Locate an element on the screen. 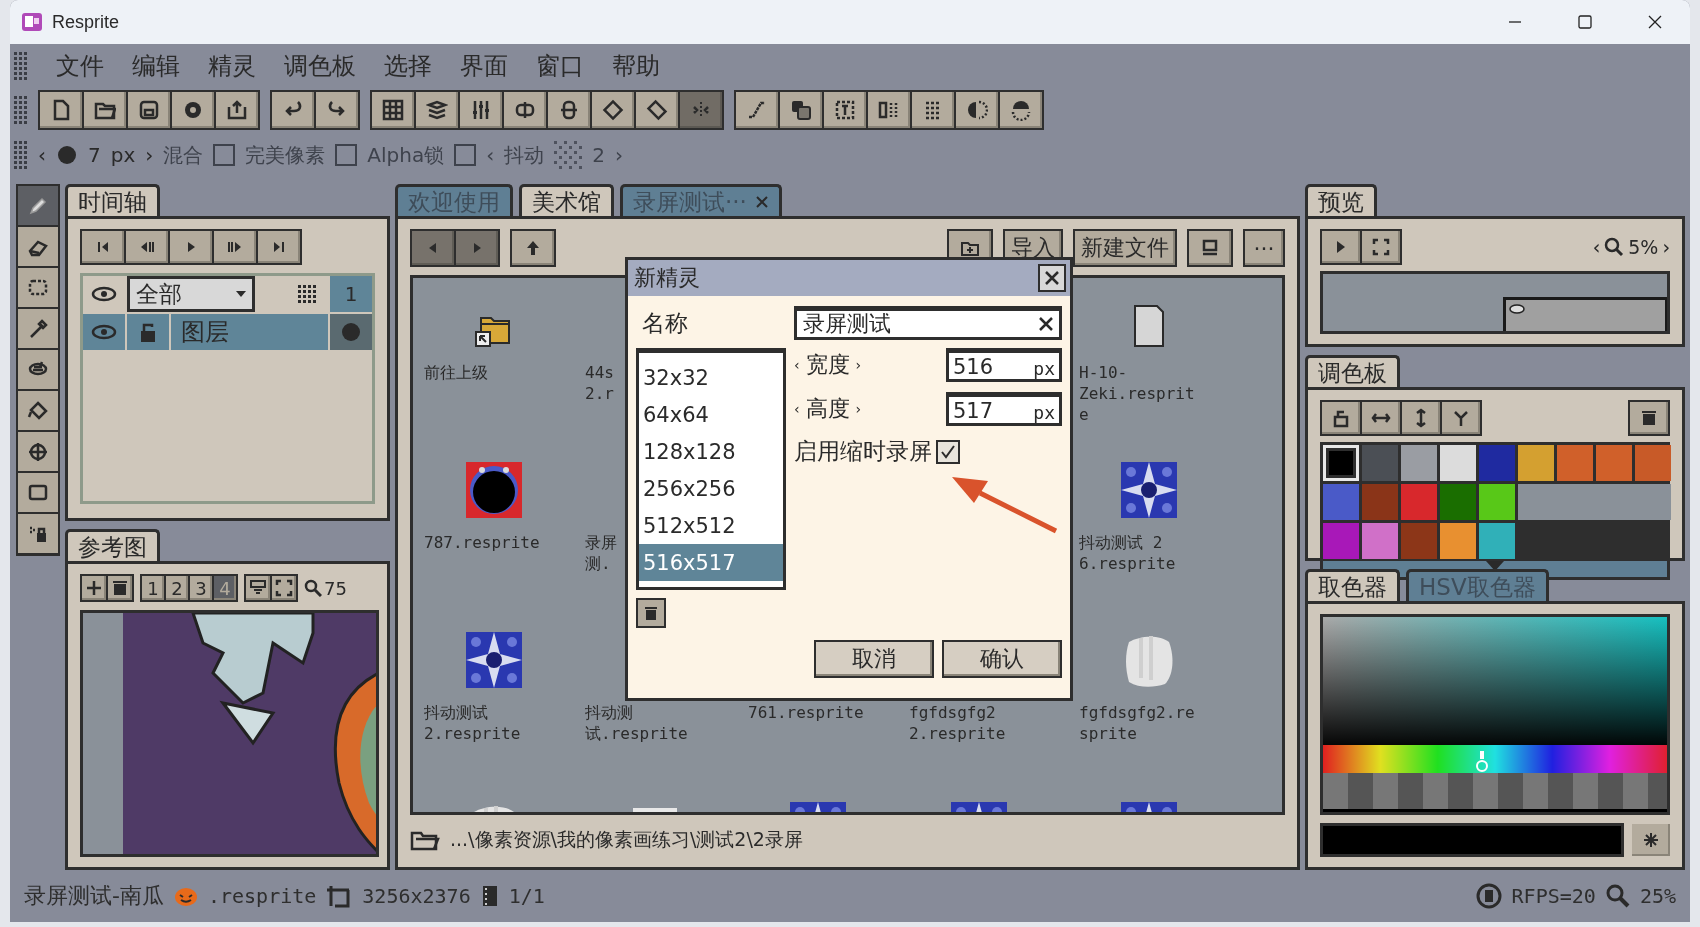 This screenshot has width=1700, height=927. last-frame-button is located at coordinates (279, 247).